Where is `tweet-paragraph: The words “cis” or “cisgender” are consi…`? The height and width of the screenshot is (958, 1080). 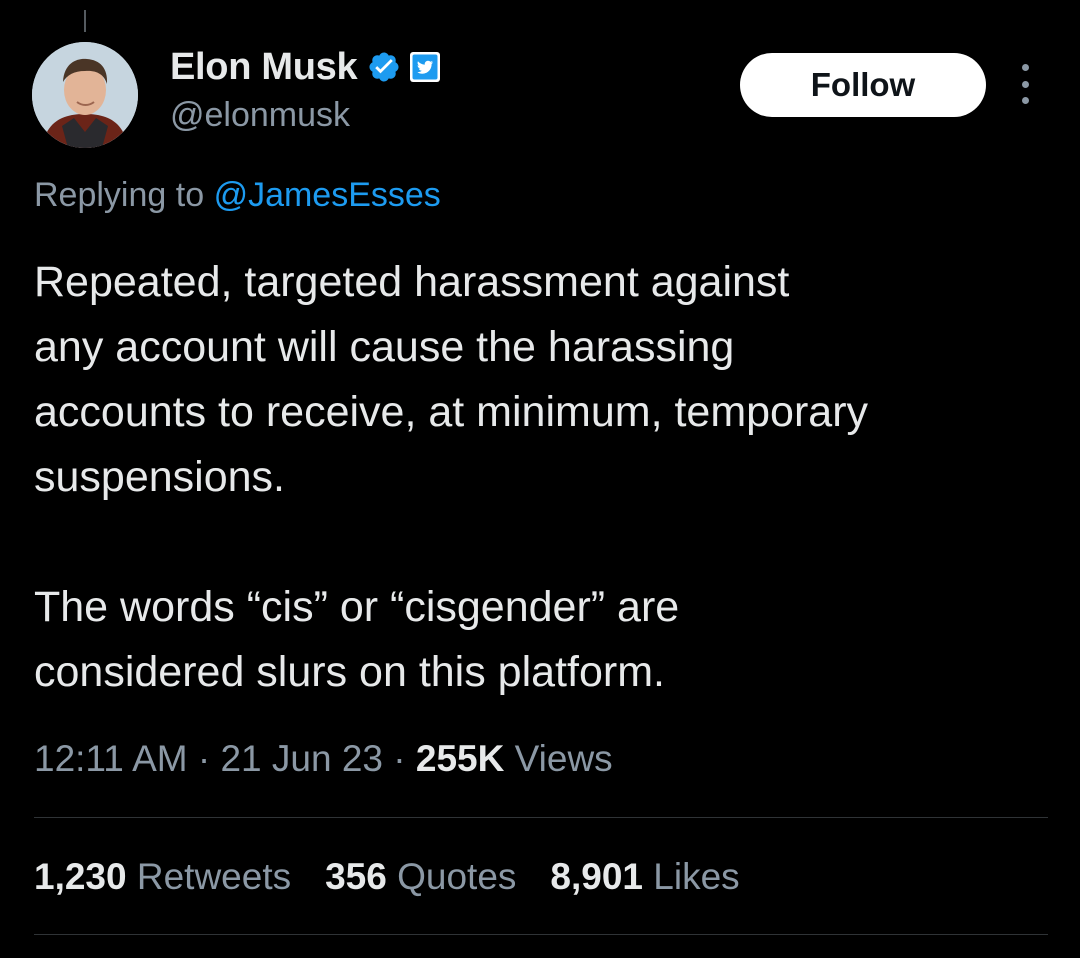 tweet-paragraph: The words “cis” or “cisgender” are consi… is located at coordinates (357, 639).